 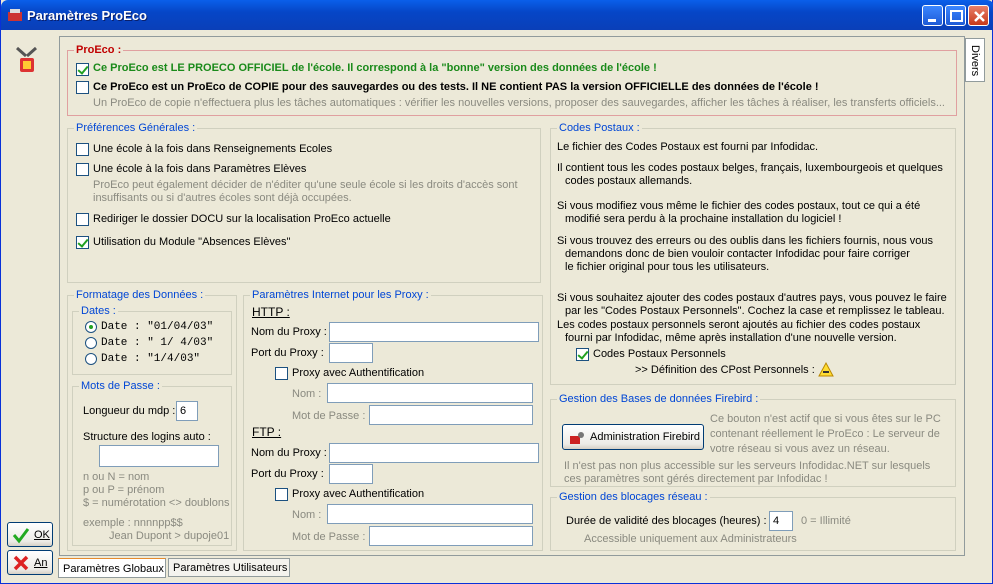 What do you see at coordinates (629, 181) in the screenshot?
I see `postal-p2b: codes postaux allemands.` at bounding box center [629, 181].